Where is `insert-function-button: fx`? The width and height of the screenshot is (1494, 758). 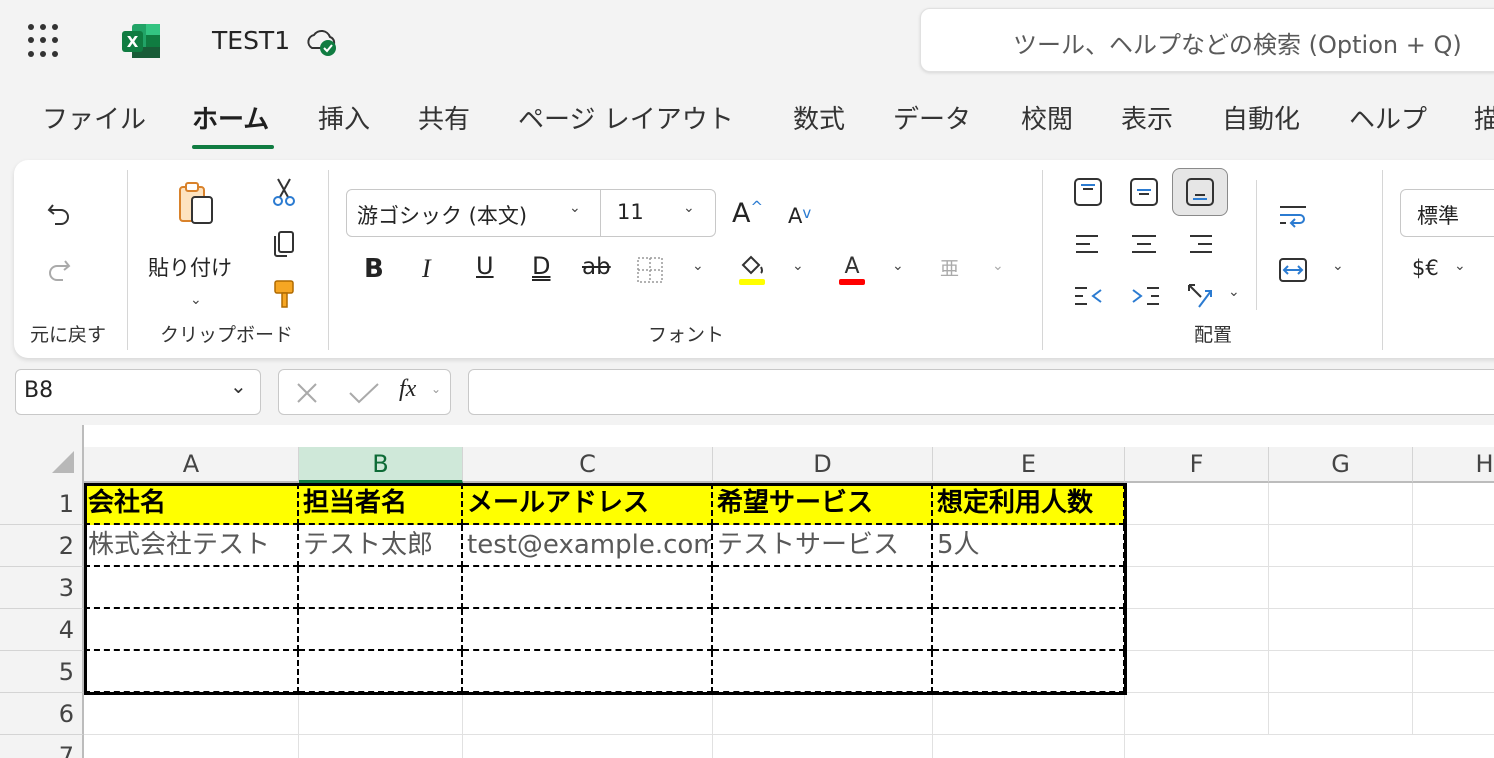 insert-function-button: fx is located at coordinates (407, 389).